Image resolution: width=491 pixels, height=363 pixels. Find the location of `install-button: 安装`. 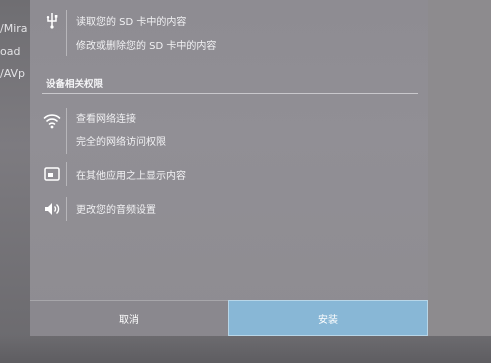

install-button: 安装 is located at coordinates (328, 318).